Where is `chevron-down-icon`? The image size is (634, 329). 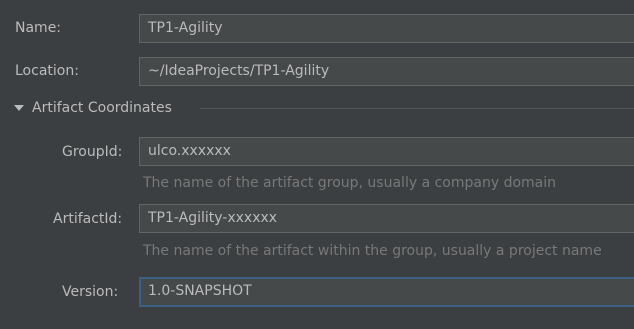
chevron-down-icon is located at coordinates (19, 108).